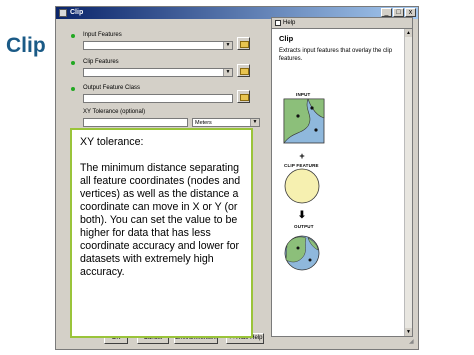 This screenshot has width=474, height=355. I want to click on input-features-combo: ▼, so click(158, 45).